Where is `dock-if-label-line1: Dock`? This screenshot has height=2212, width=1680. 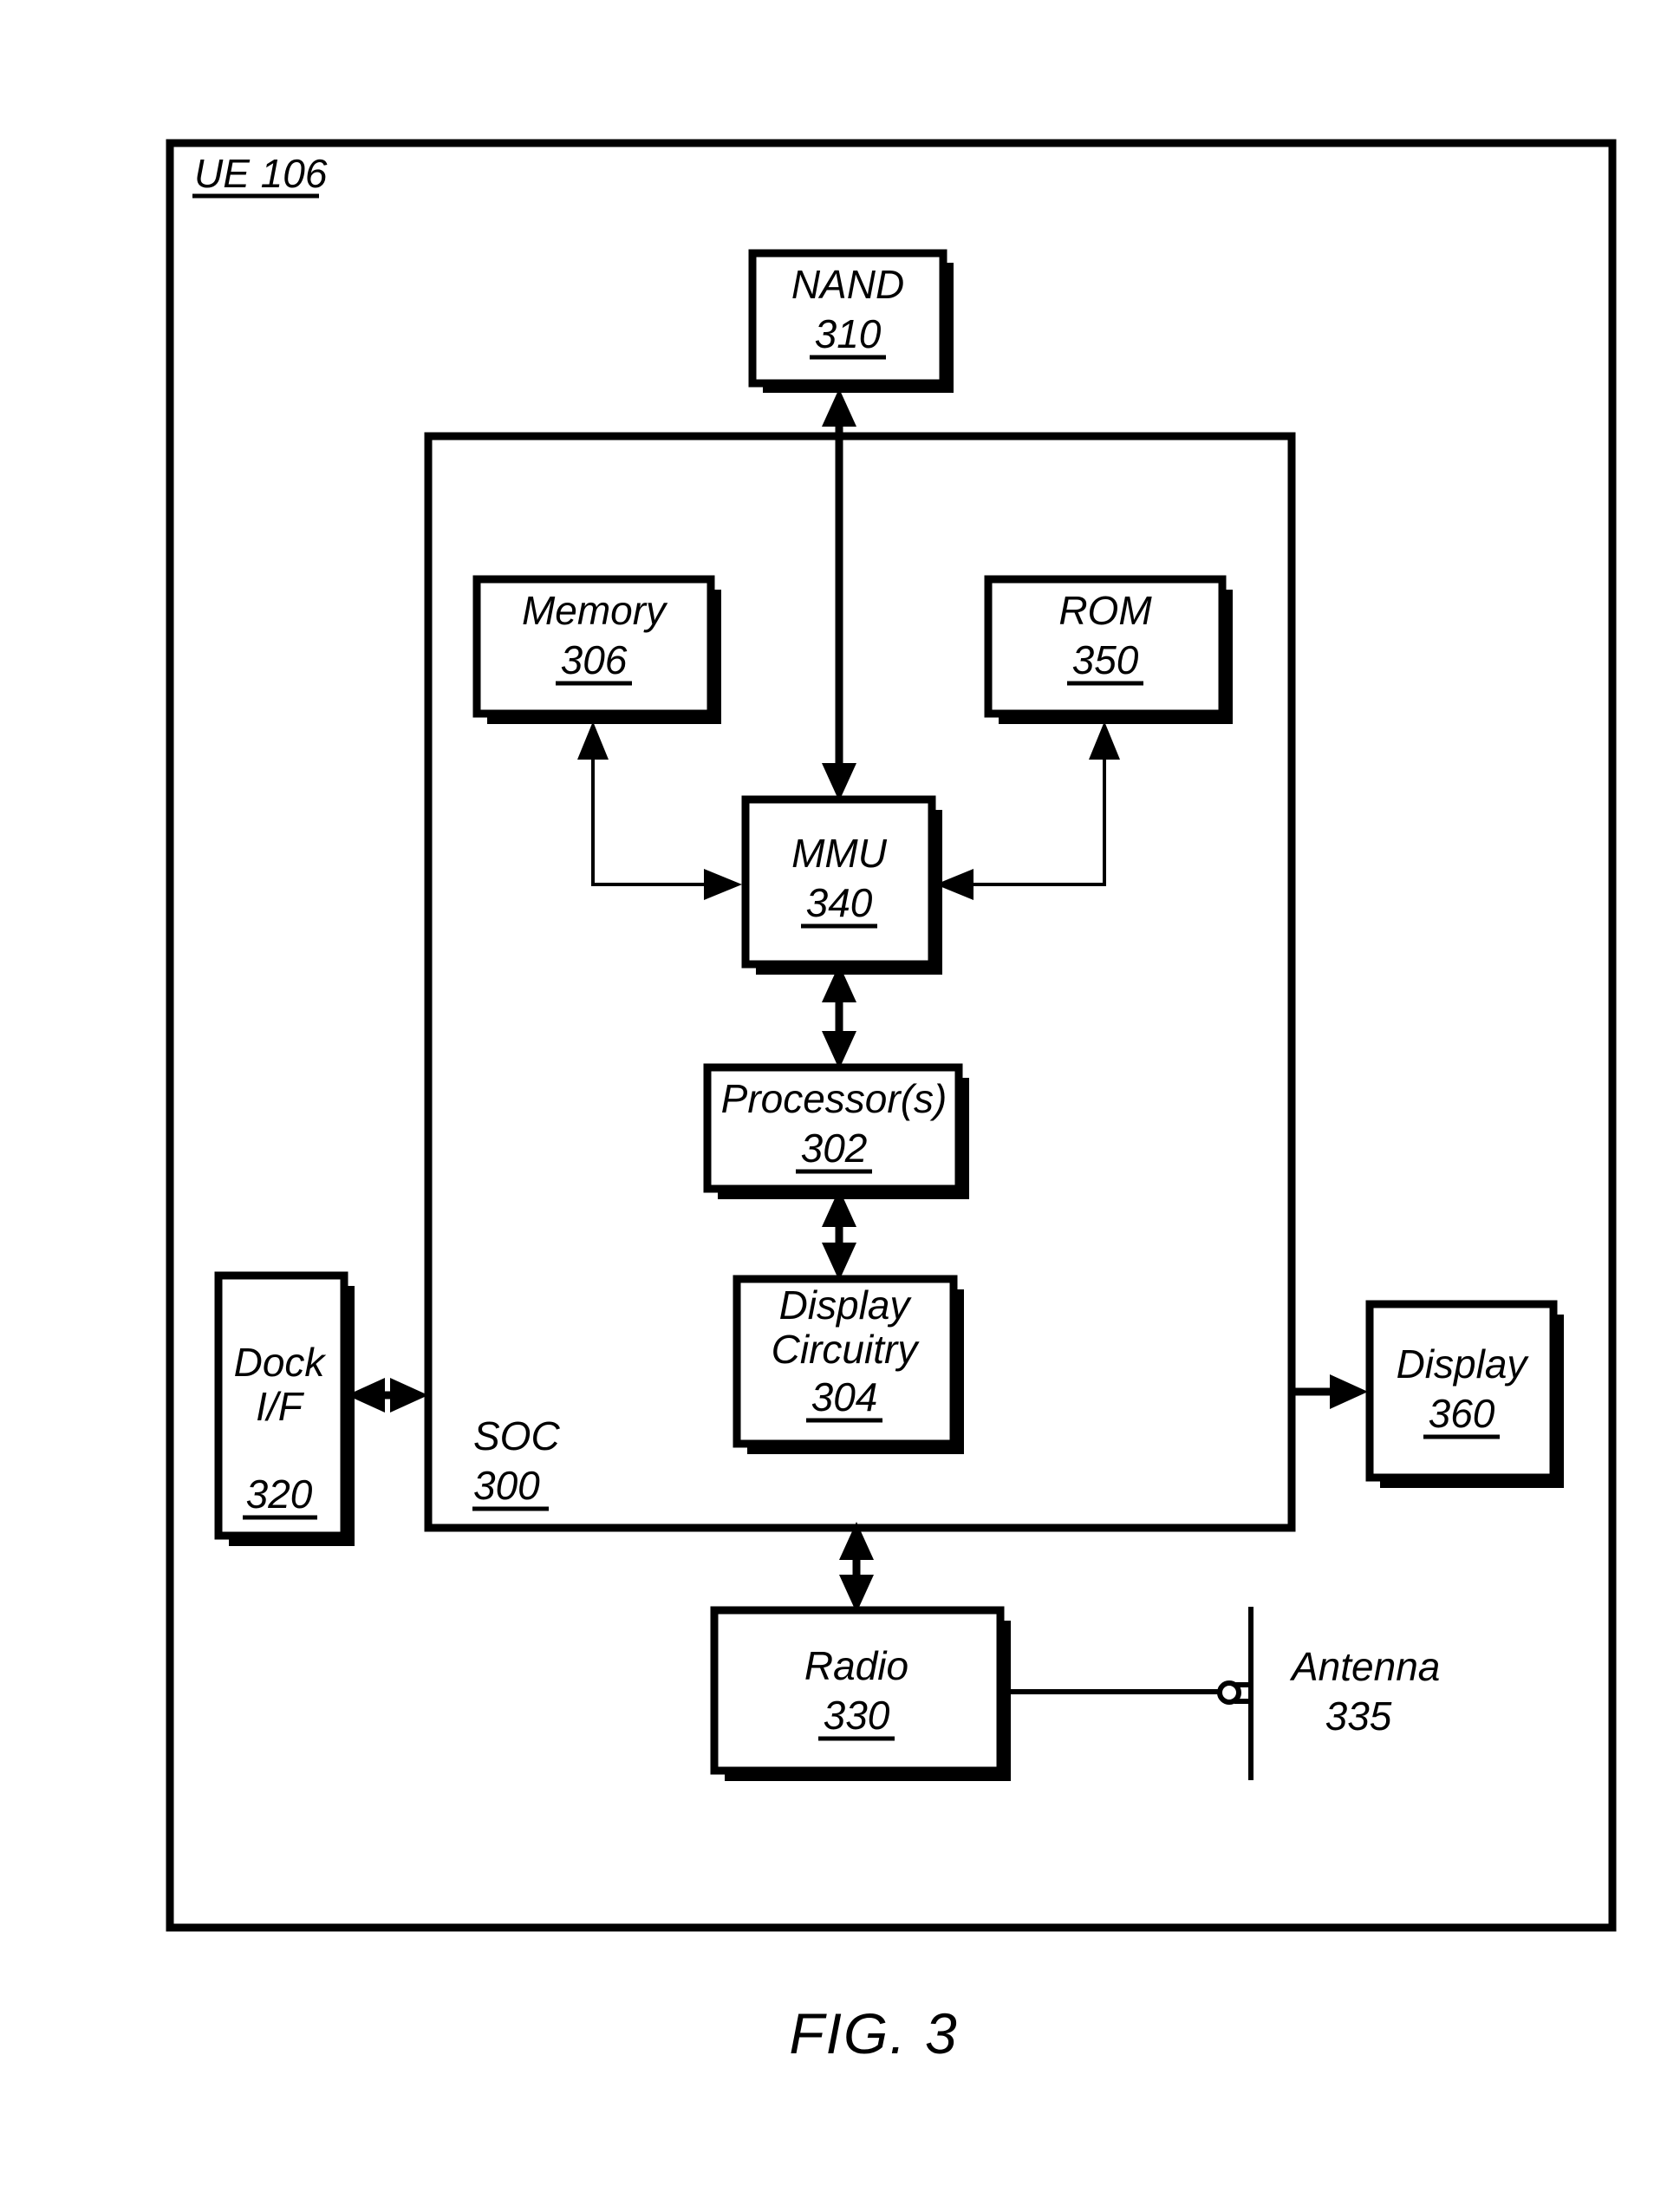 dock-if-label-line1: Dock is located at coordinates (280, 1362).